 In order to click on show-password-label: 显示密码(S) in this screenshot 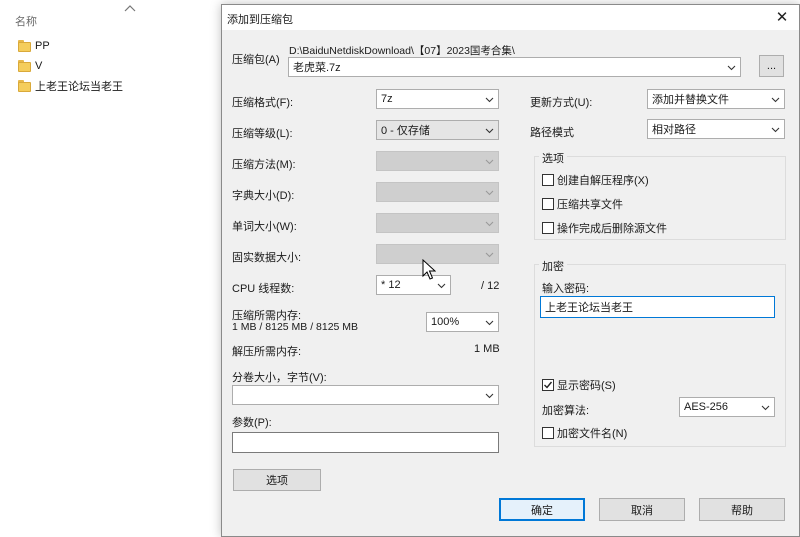, I will do `click(586, 386)`.